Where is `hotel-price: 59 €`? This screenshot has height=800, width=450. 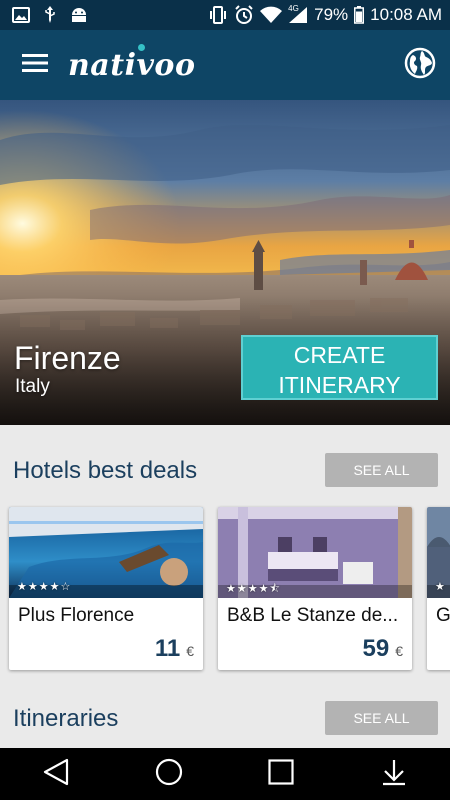
hotel-price: 59 € is located at coordinates (383, 649).